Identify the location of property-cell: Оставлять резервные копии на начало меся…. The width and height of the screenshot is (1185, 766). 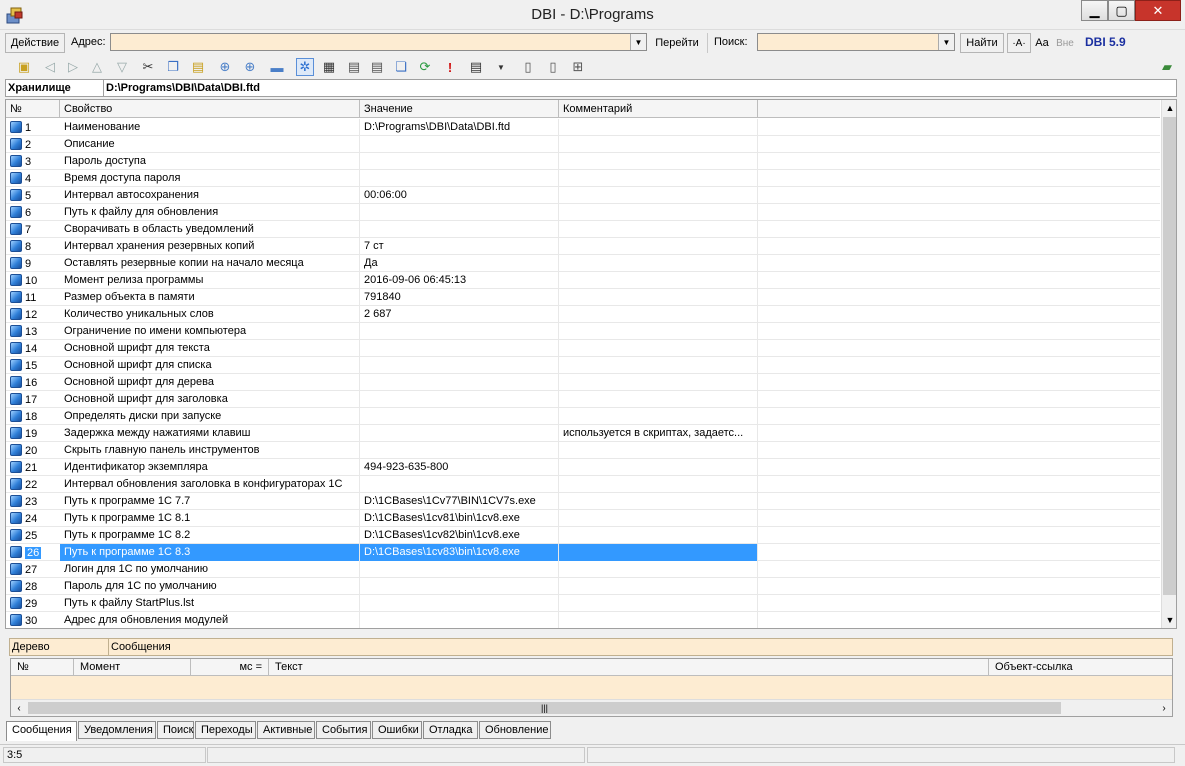
(210, 263).